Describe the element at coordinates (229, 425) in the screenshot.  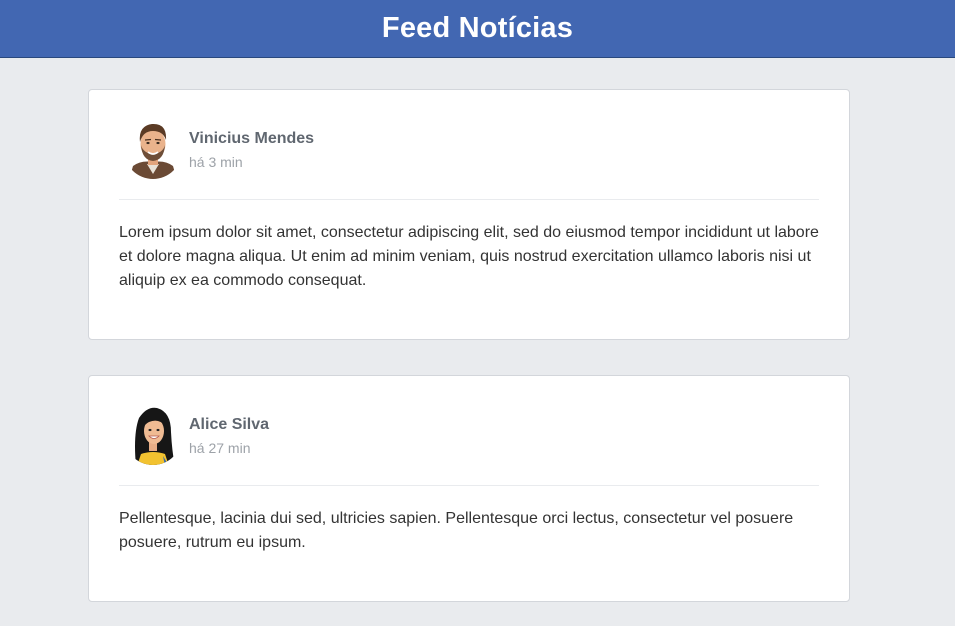
I see `post-author: Alice Silva` at that location.